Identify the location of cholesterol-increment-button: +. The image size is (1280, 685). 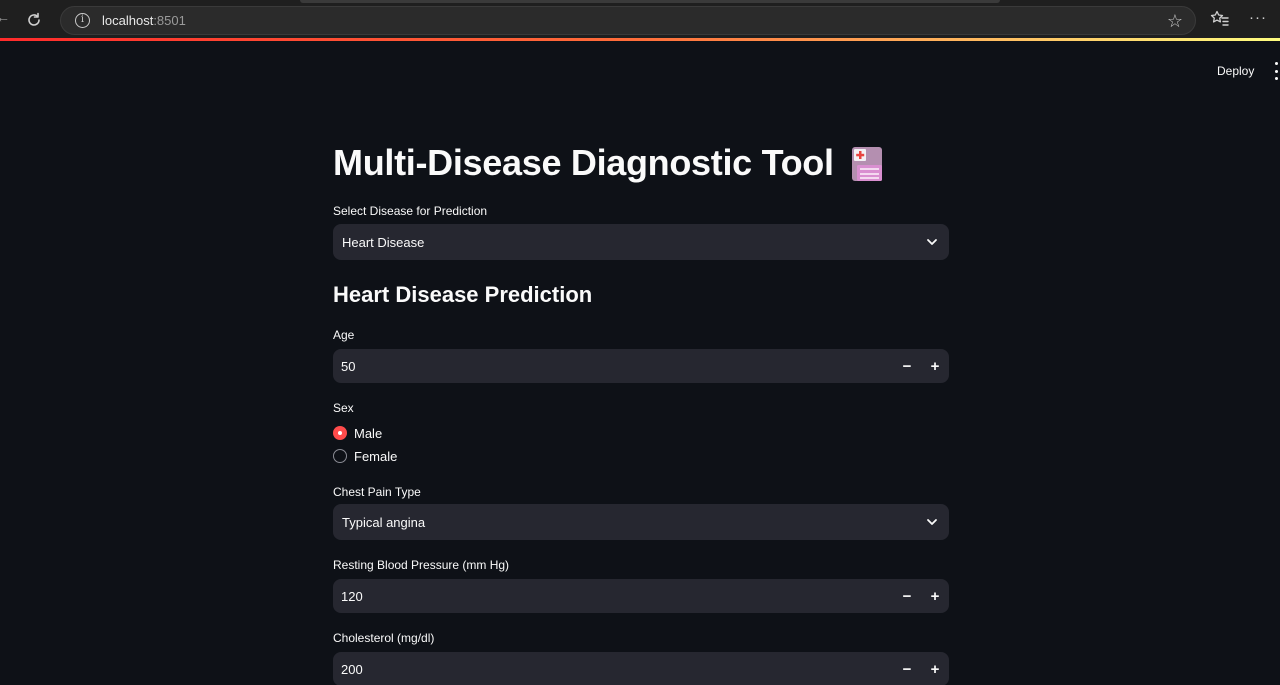
(935, 668).